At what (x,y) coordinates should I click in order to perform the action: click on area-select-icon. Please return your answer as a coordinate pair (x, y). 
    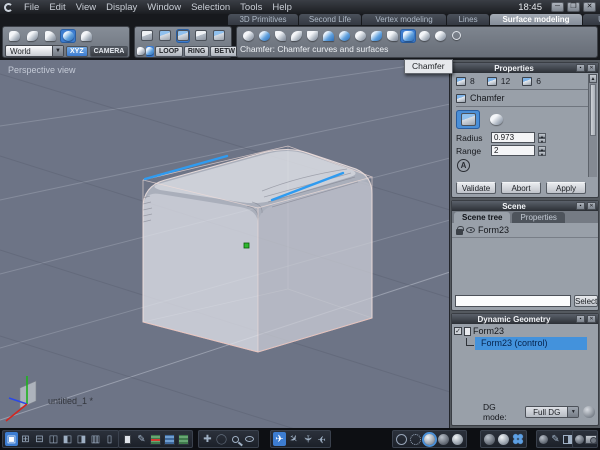
    Looking at the image, I should click on (150, 51).